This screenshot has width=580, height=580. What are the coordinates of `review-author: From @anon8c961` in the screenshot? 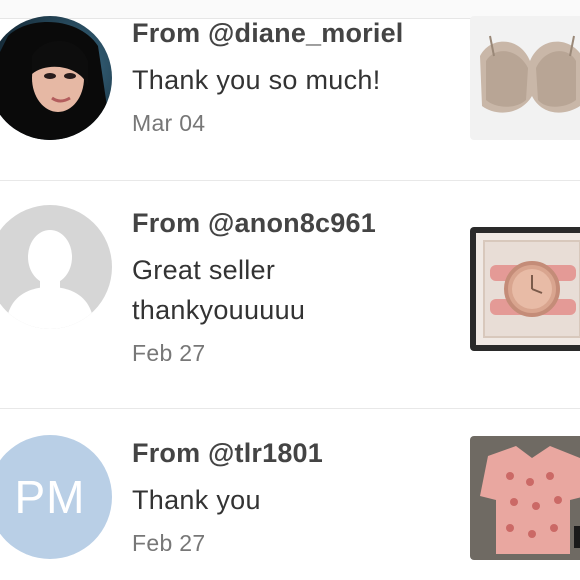 It's located at (254, 223).